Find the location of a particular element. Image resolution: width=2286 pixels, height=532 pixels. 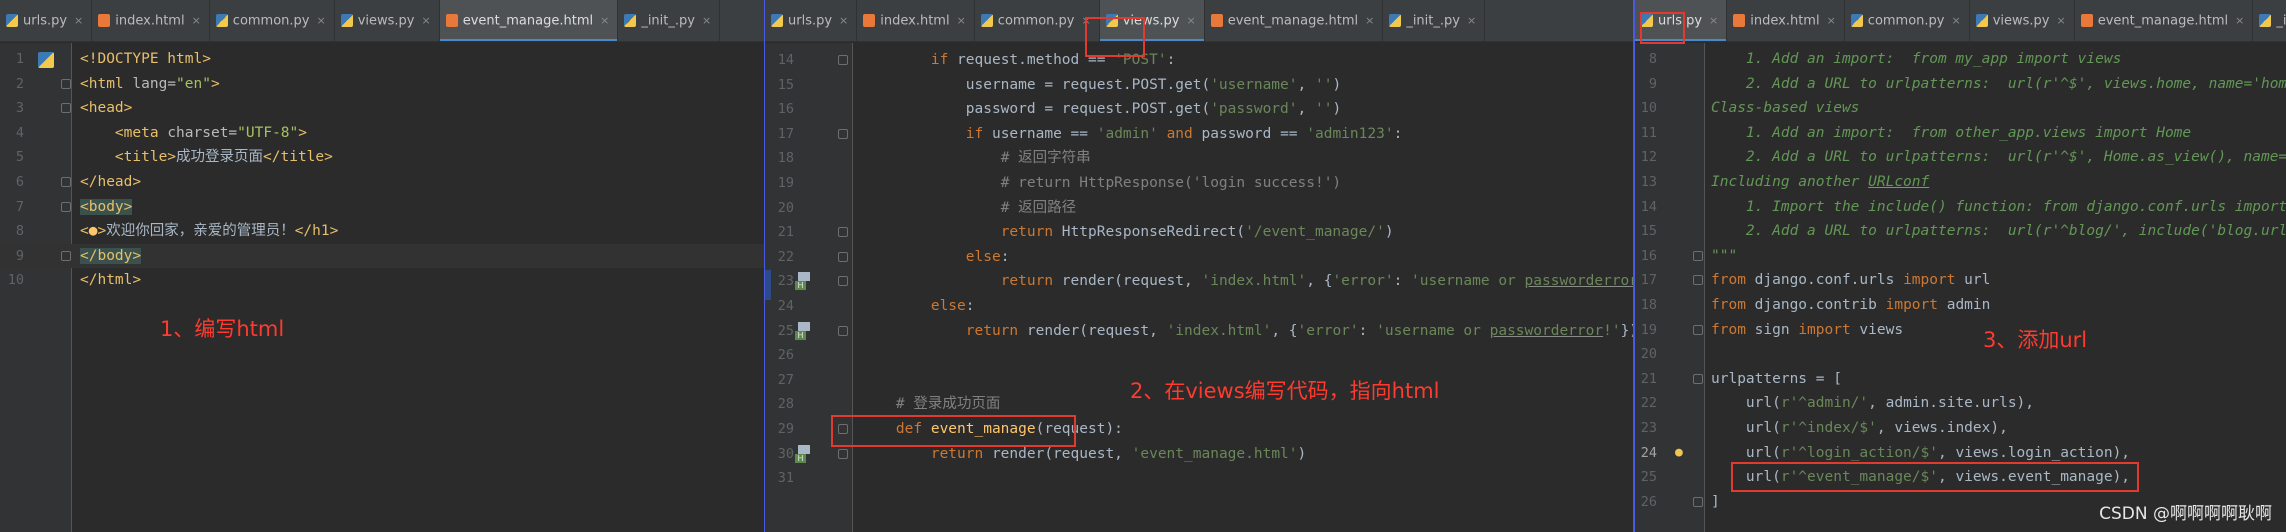

code-line: 4 <meta charset="UTF-8"> is located at coordinates (382, 133).